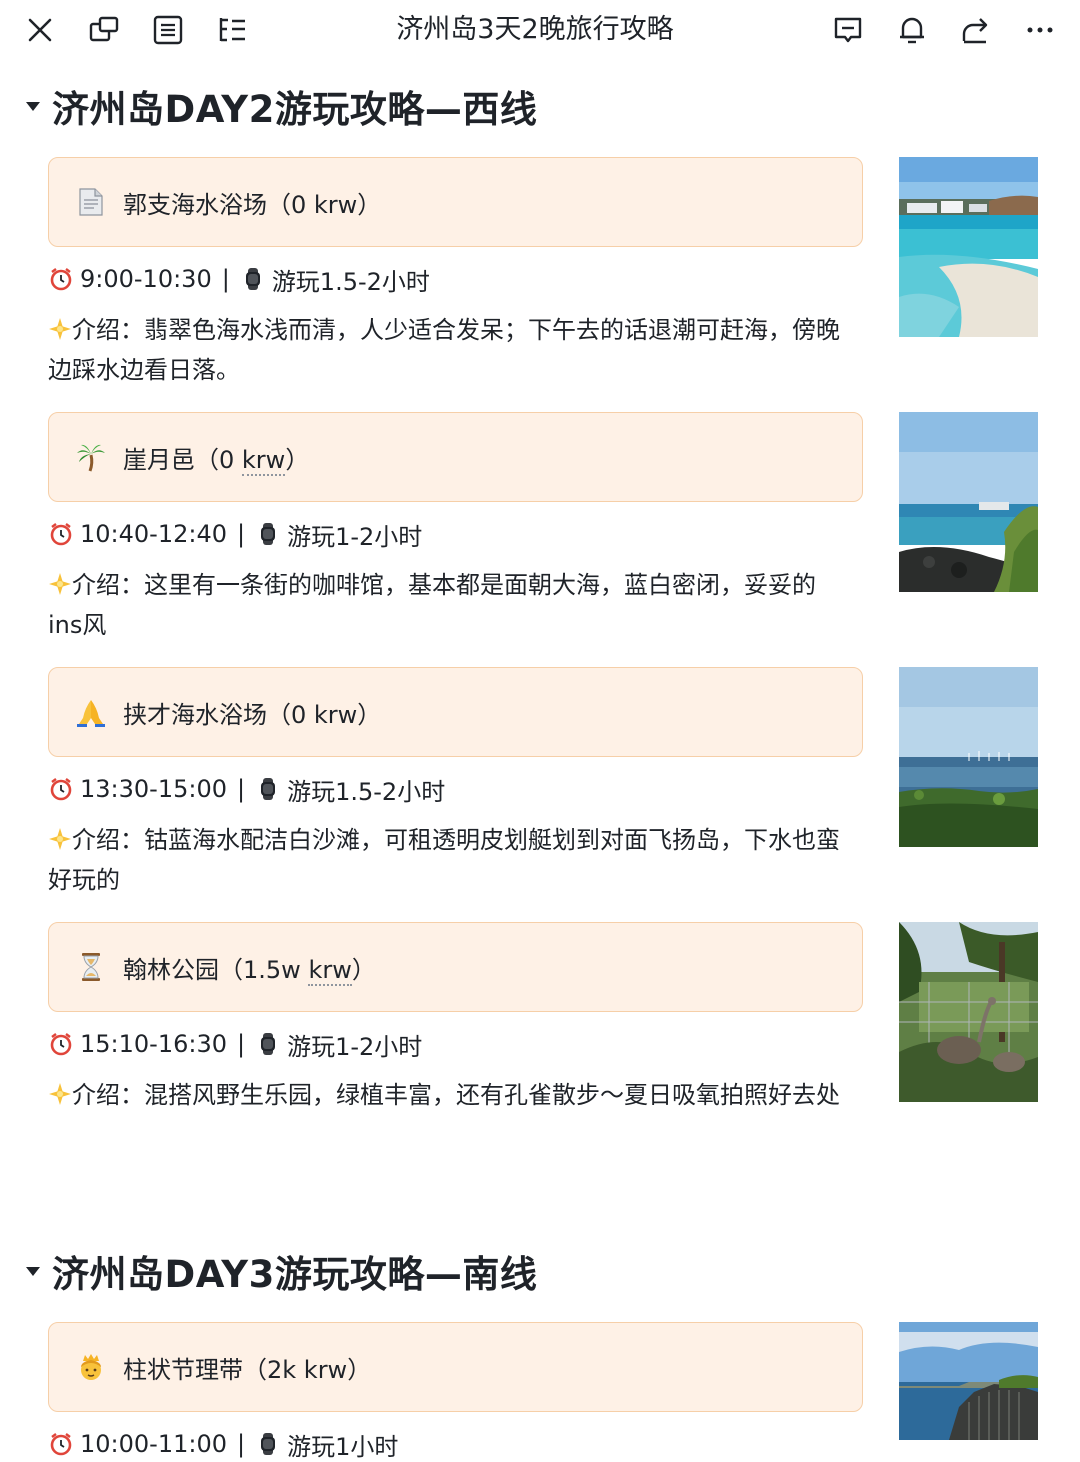 The height and width of the screenshot is (1462, 1080). What do you see at coordinates (235, 534) in the screenshot?
I see `spot-timeline: 10:40-12:40 | 游玩1-2小时` at bounding box center [235, 534].